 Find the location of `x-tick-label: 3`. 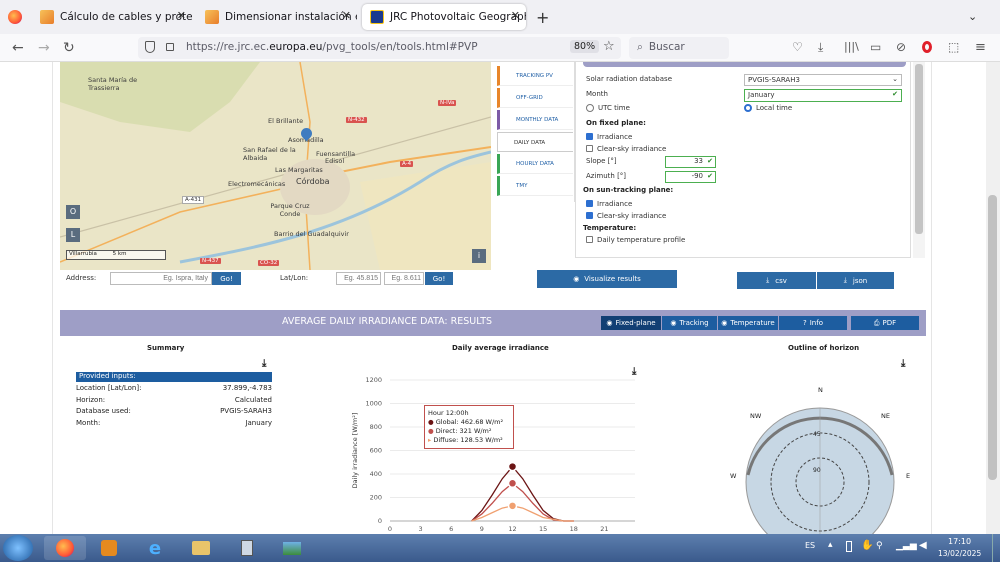

x-tick-label: 3 is located at coordinates (421, 529).